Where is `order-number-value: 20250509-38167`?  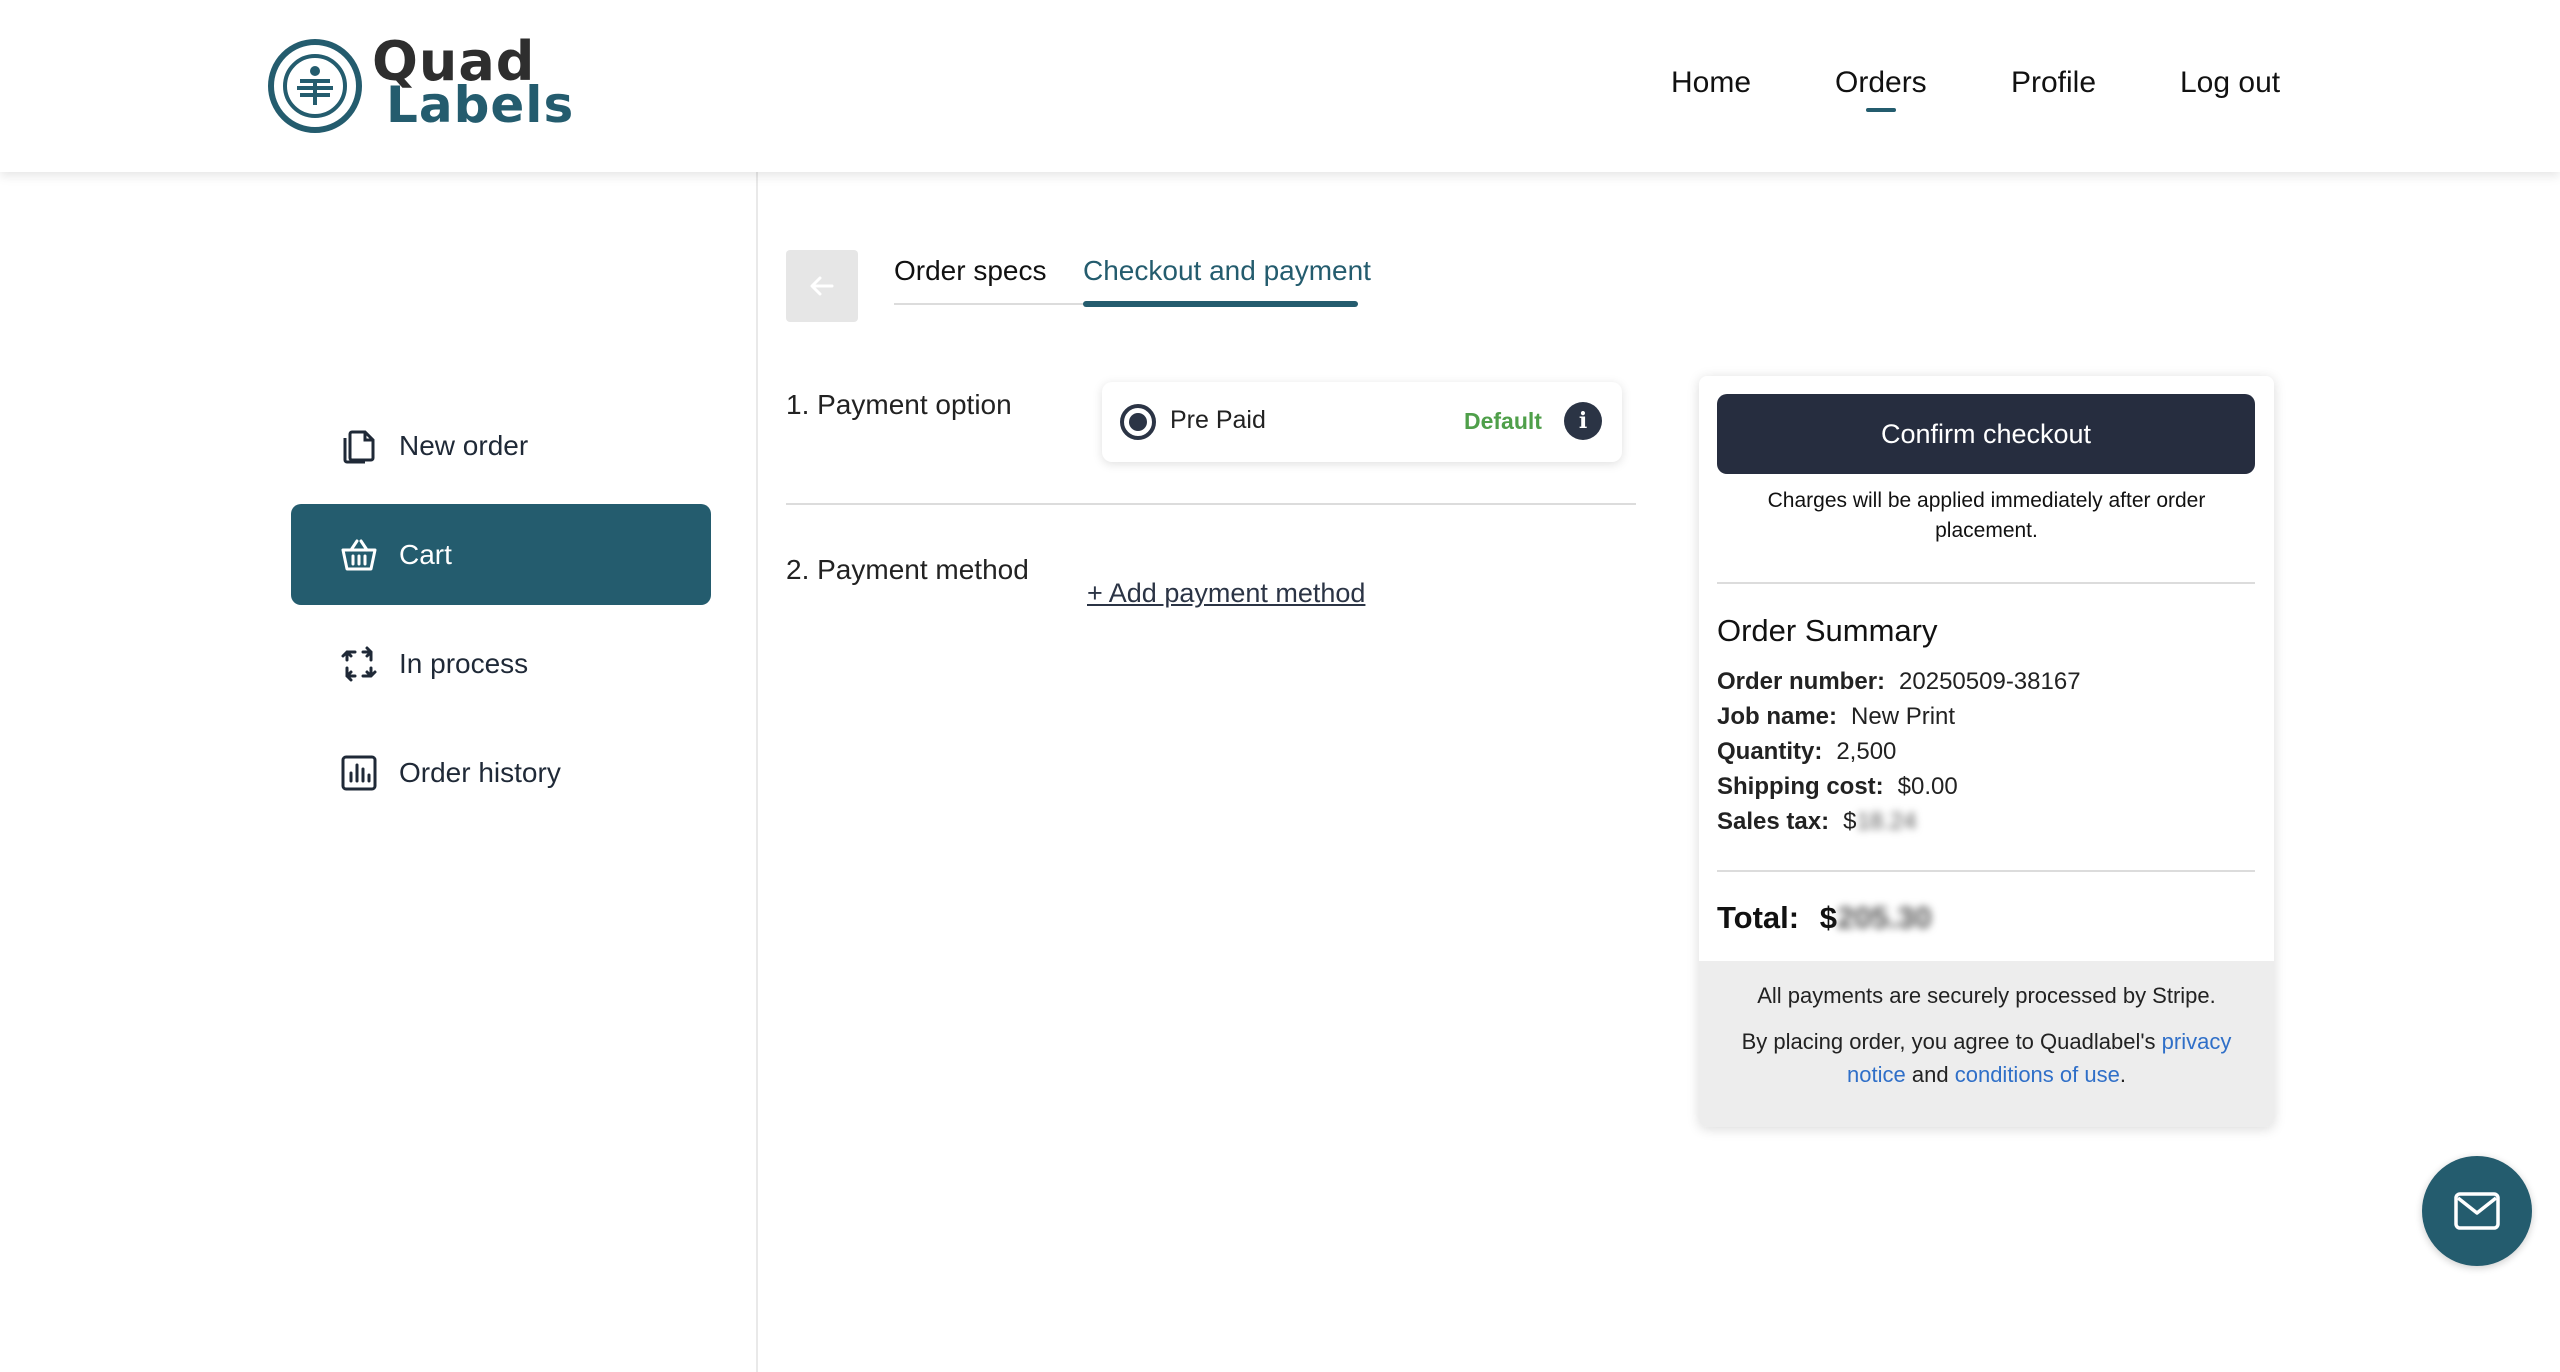
order-number-value: 20250509-38167 is located at coordinates (1990, 681).